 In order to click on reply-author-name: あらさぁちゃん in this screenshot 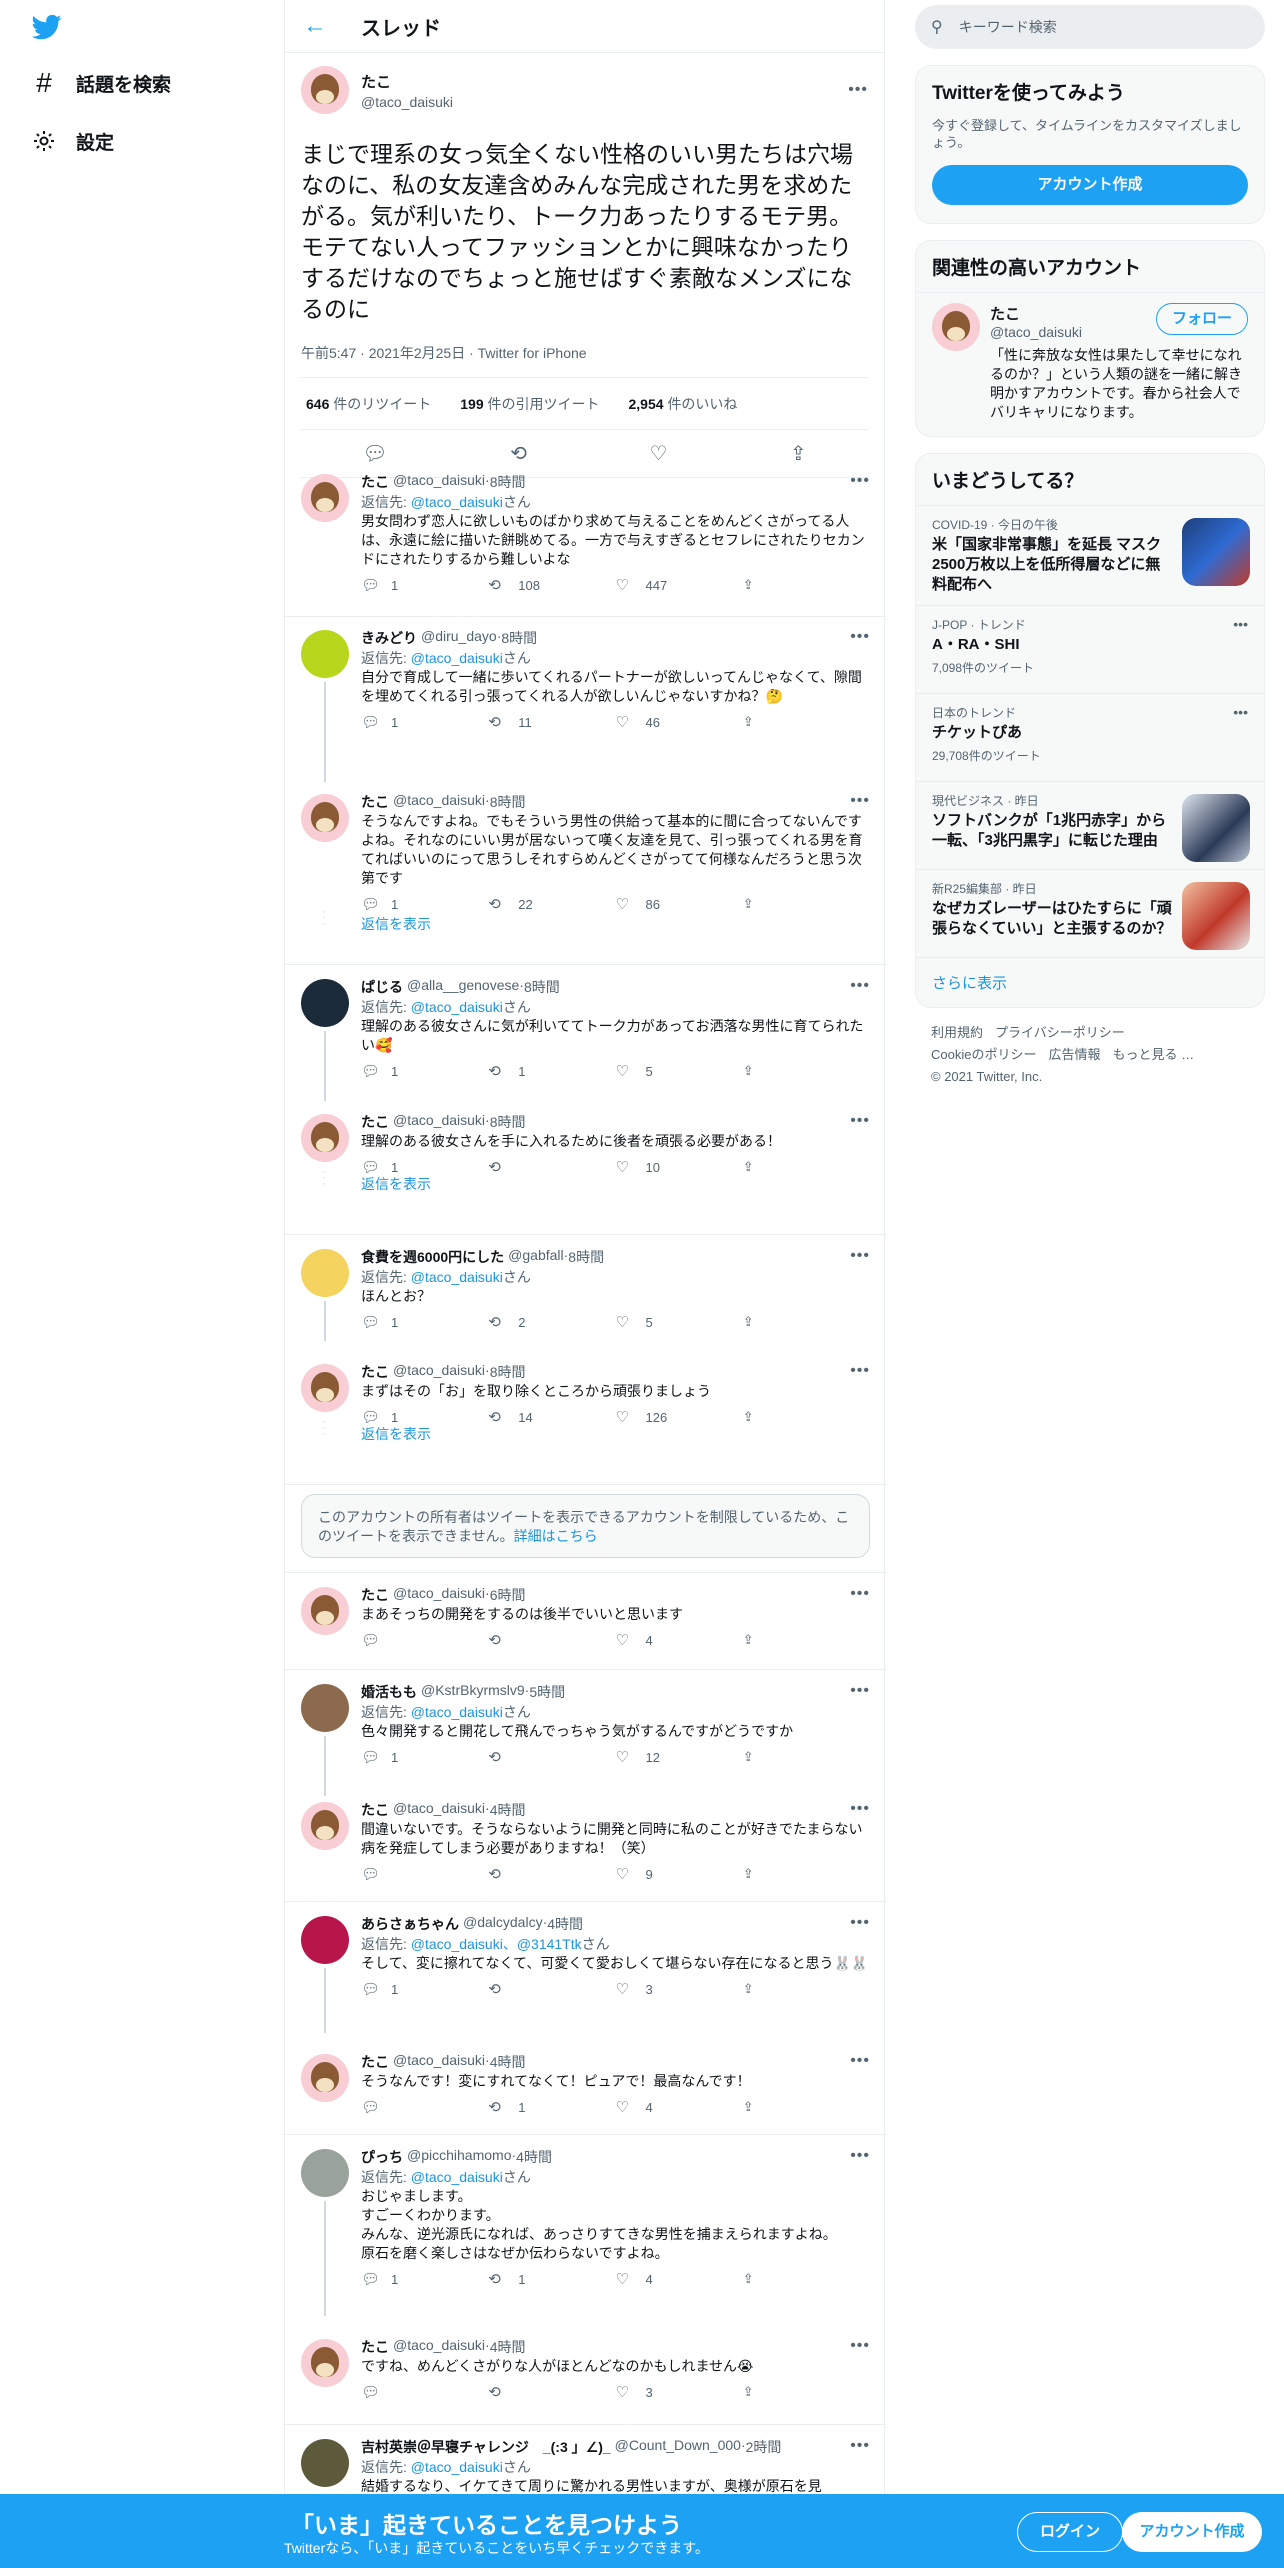, I will do `click(410, 1924)`.